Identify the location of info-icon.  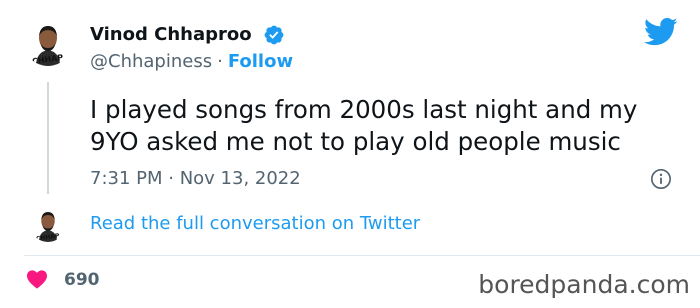
(661, 179).